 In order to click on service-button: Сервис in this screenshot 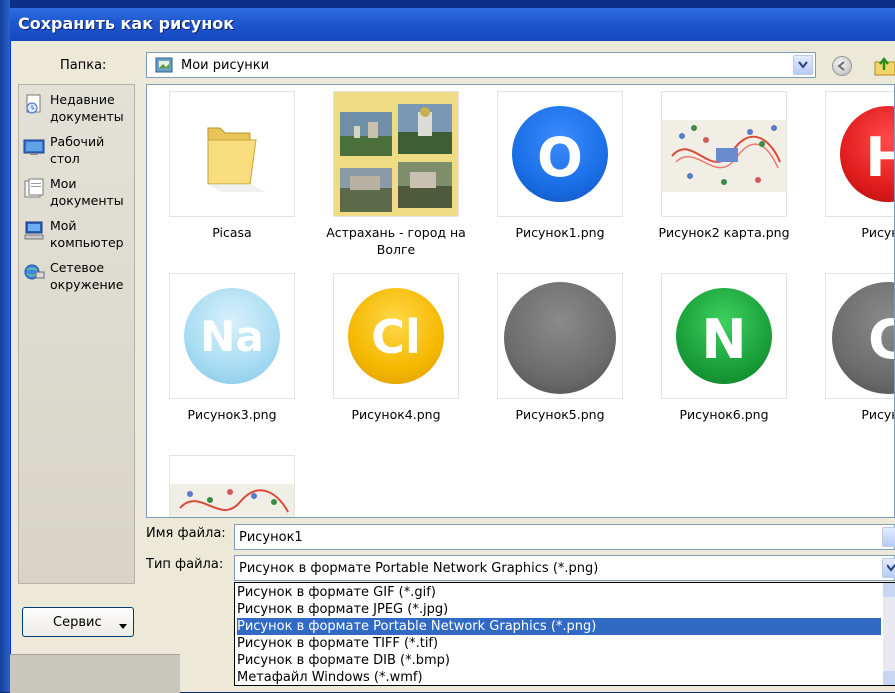, I will do `click(78, 622)`.